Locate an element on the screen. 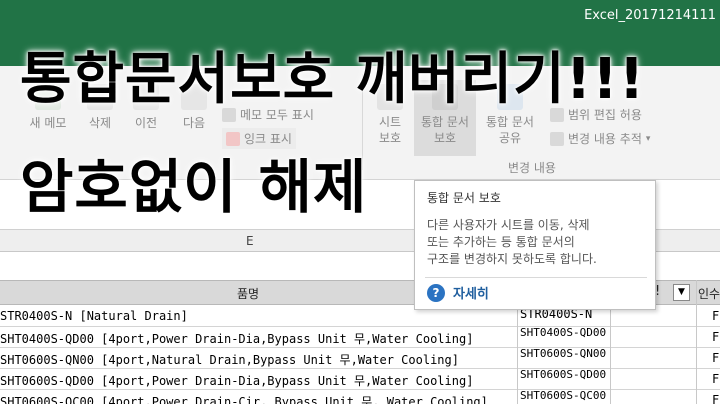  tooltip-line-2: 또는 추가하는 등 통합 문서의 is located at coordinates (501, 242).